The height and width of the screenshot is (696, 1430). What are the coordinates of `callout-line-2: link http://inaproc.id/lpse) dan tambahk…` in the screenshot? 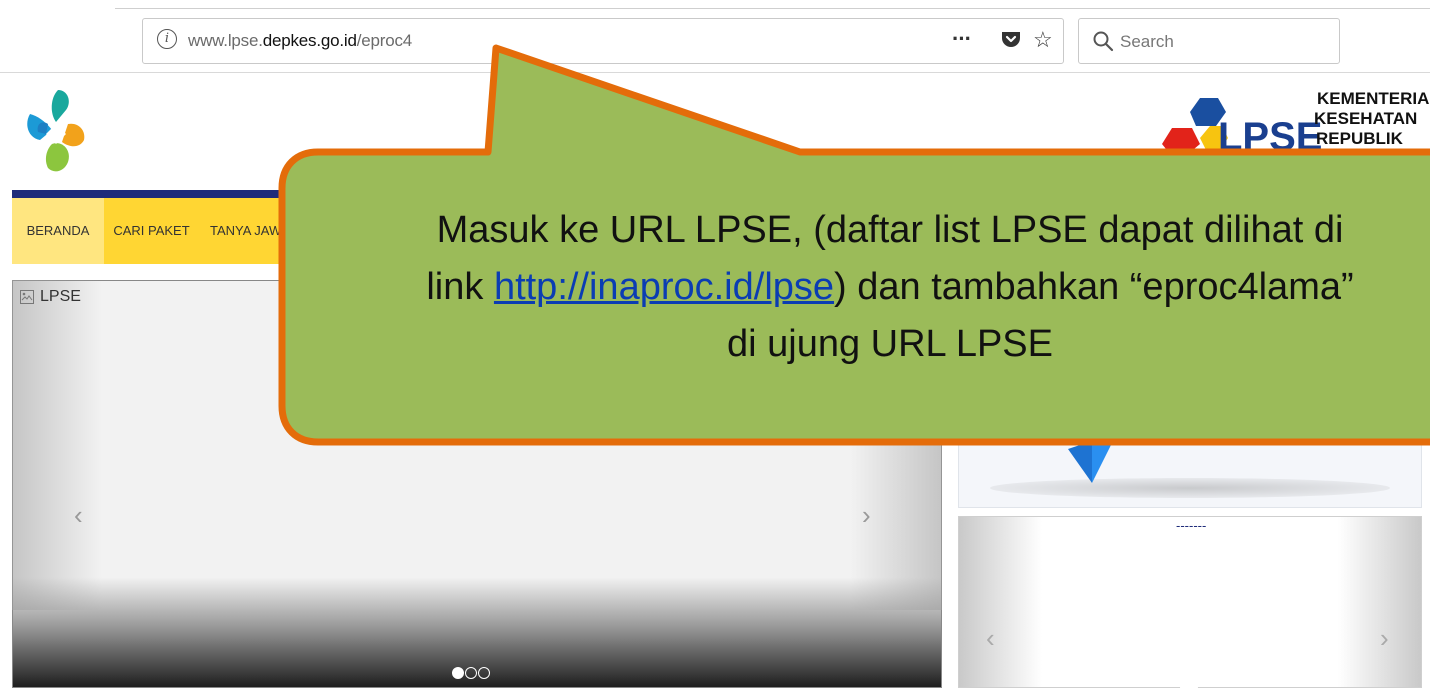 It's located at (860, 287).